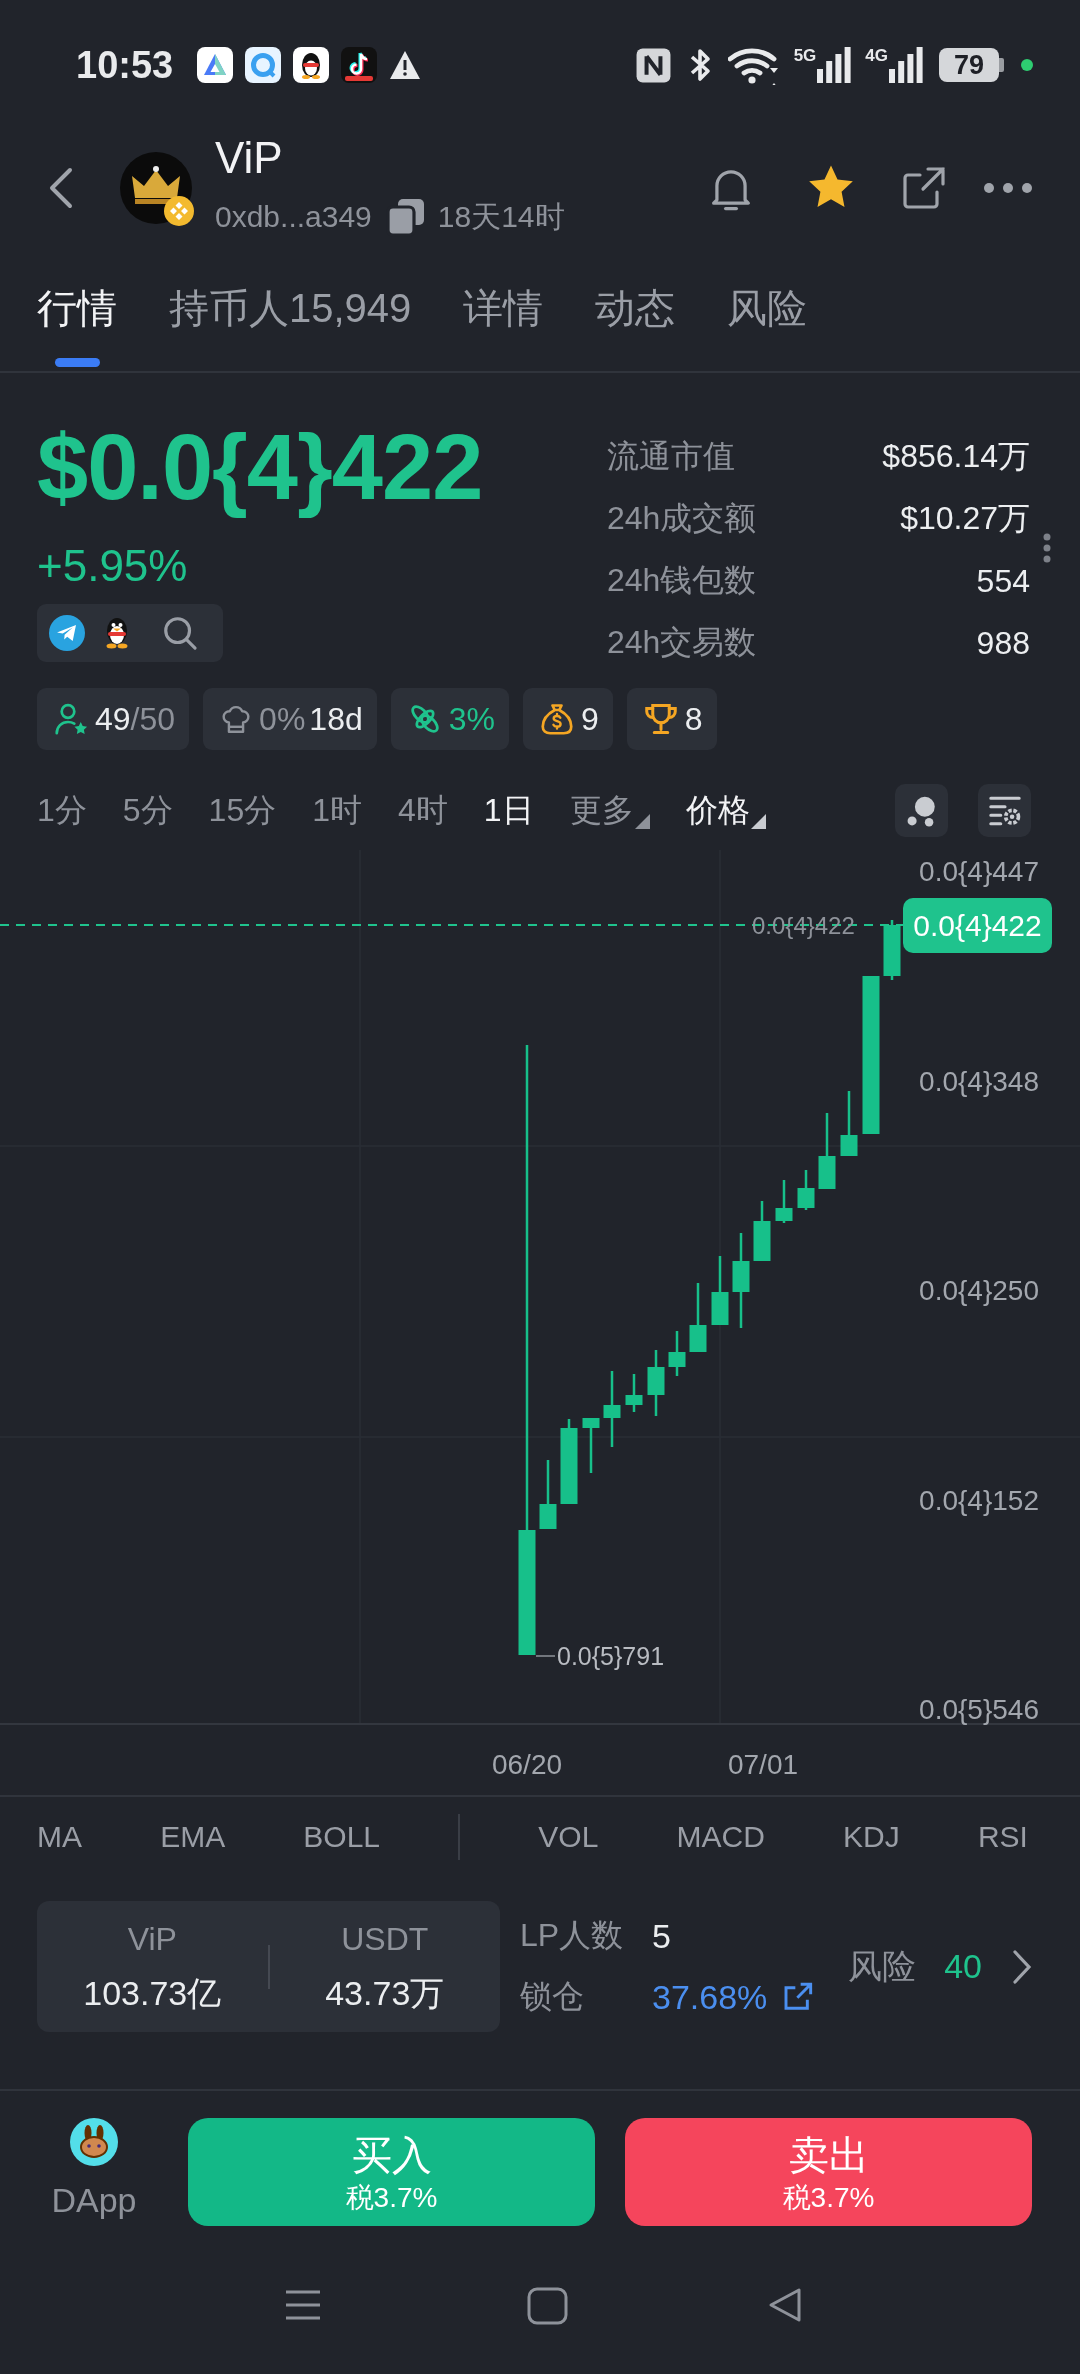 The height and width of the screenshot is (2374, 1080). Describe the element at coordinates (876, 55) in the screenshot. I see `network-label: 4G` at that location.